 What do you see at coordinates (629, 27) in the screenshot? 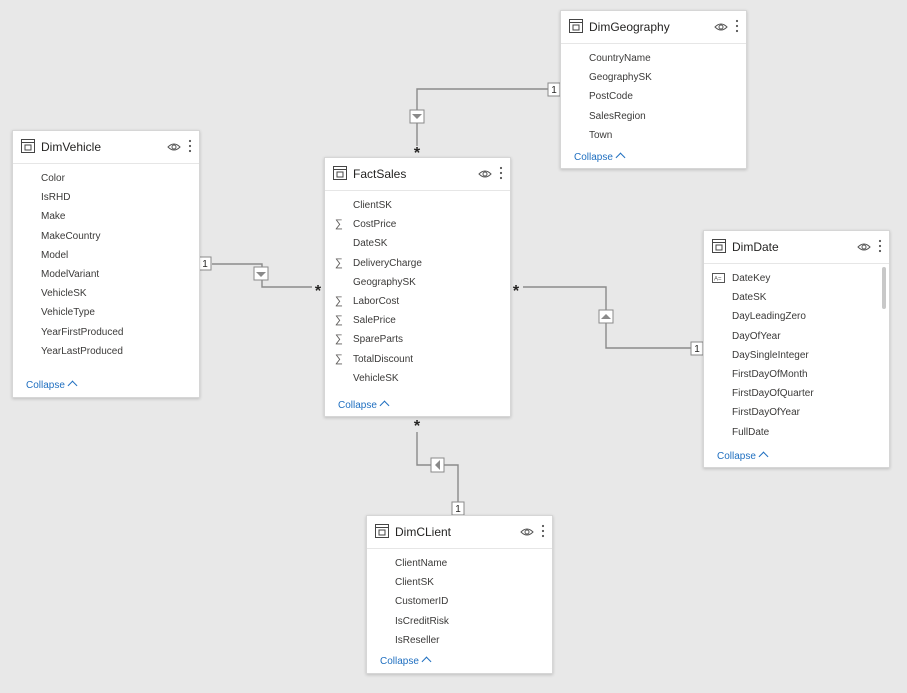
I see `table-title: DimGeography` at bounding box center [629, 27].